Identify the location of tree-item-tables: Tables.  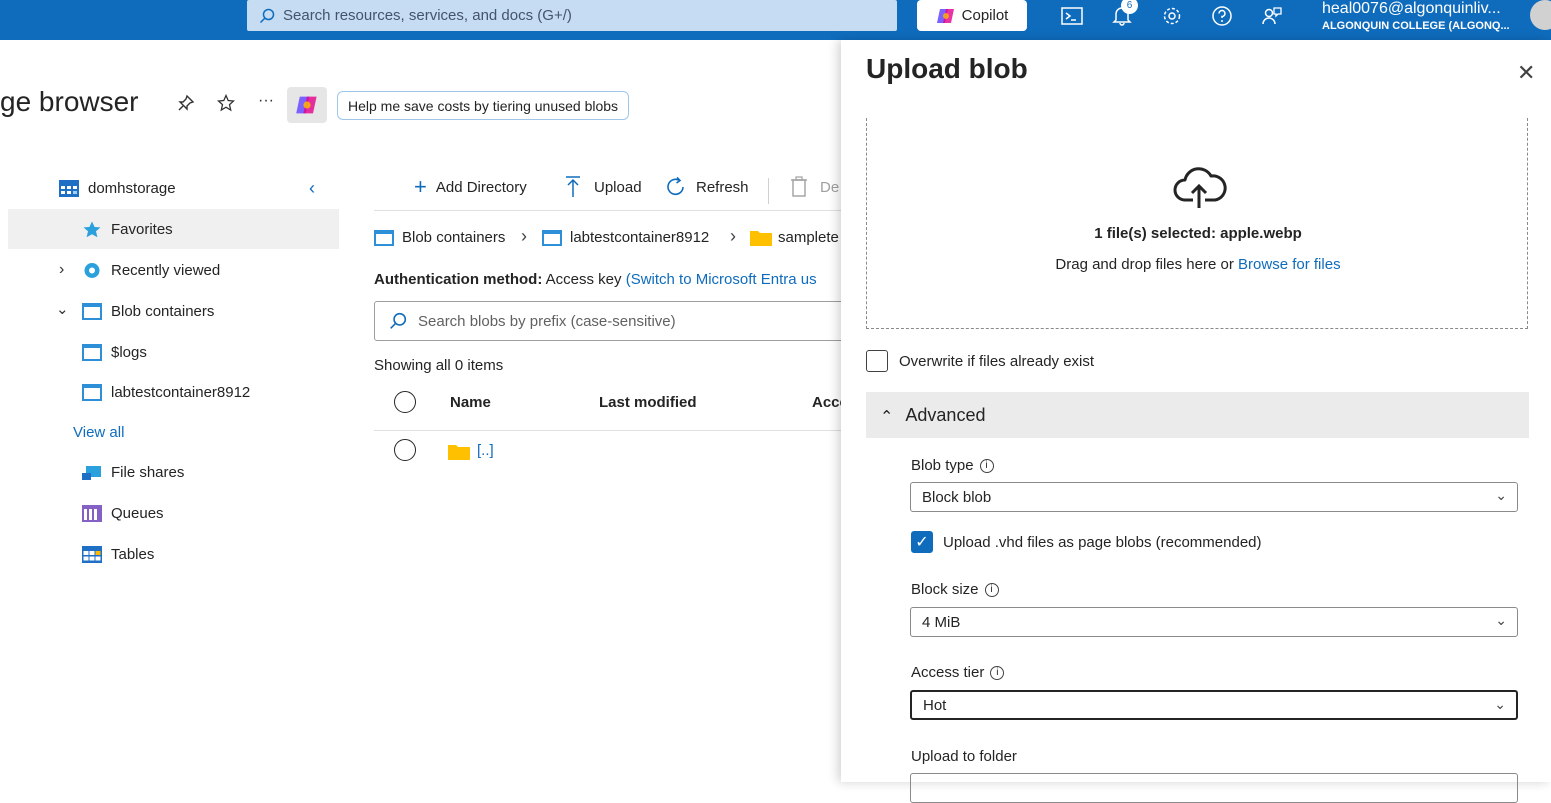
(118, 554).